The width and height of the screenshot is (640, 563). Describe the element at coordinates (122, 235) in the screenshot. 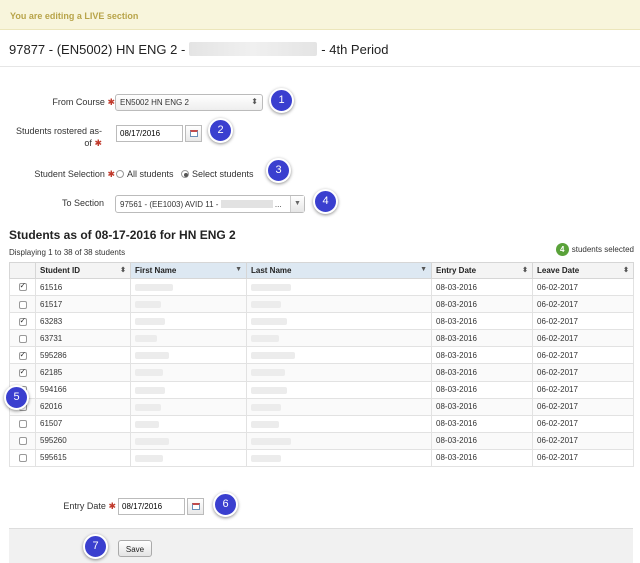

I see `students-heading: Students as of 08-17-2016 for HN ENG 2` at that location.